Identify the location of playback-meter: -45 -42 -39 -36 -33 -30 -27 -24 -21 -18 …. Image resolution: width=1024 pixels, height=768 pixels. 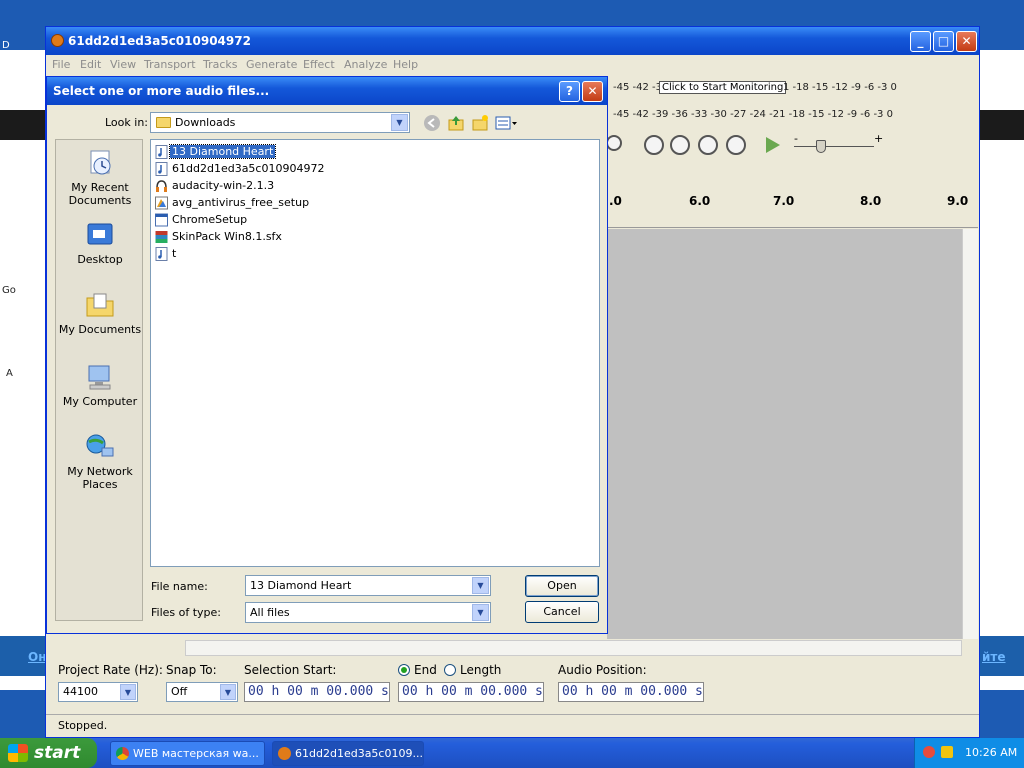
(753, 120).